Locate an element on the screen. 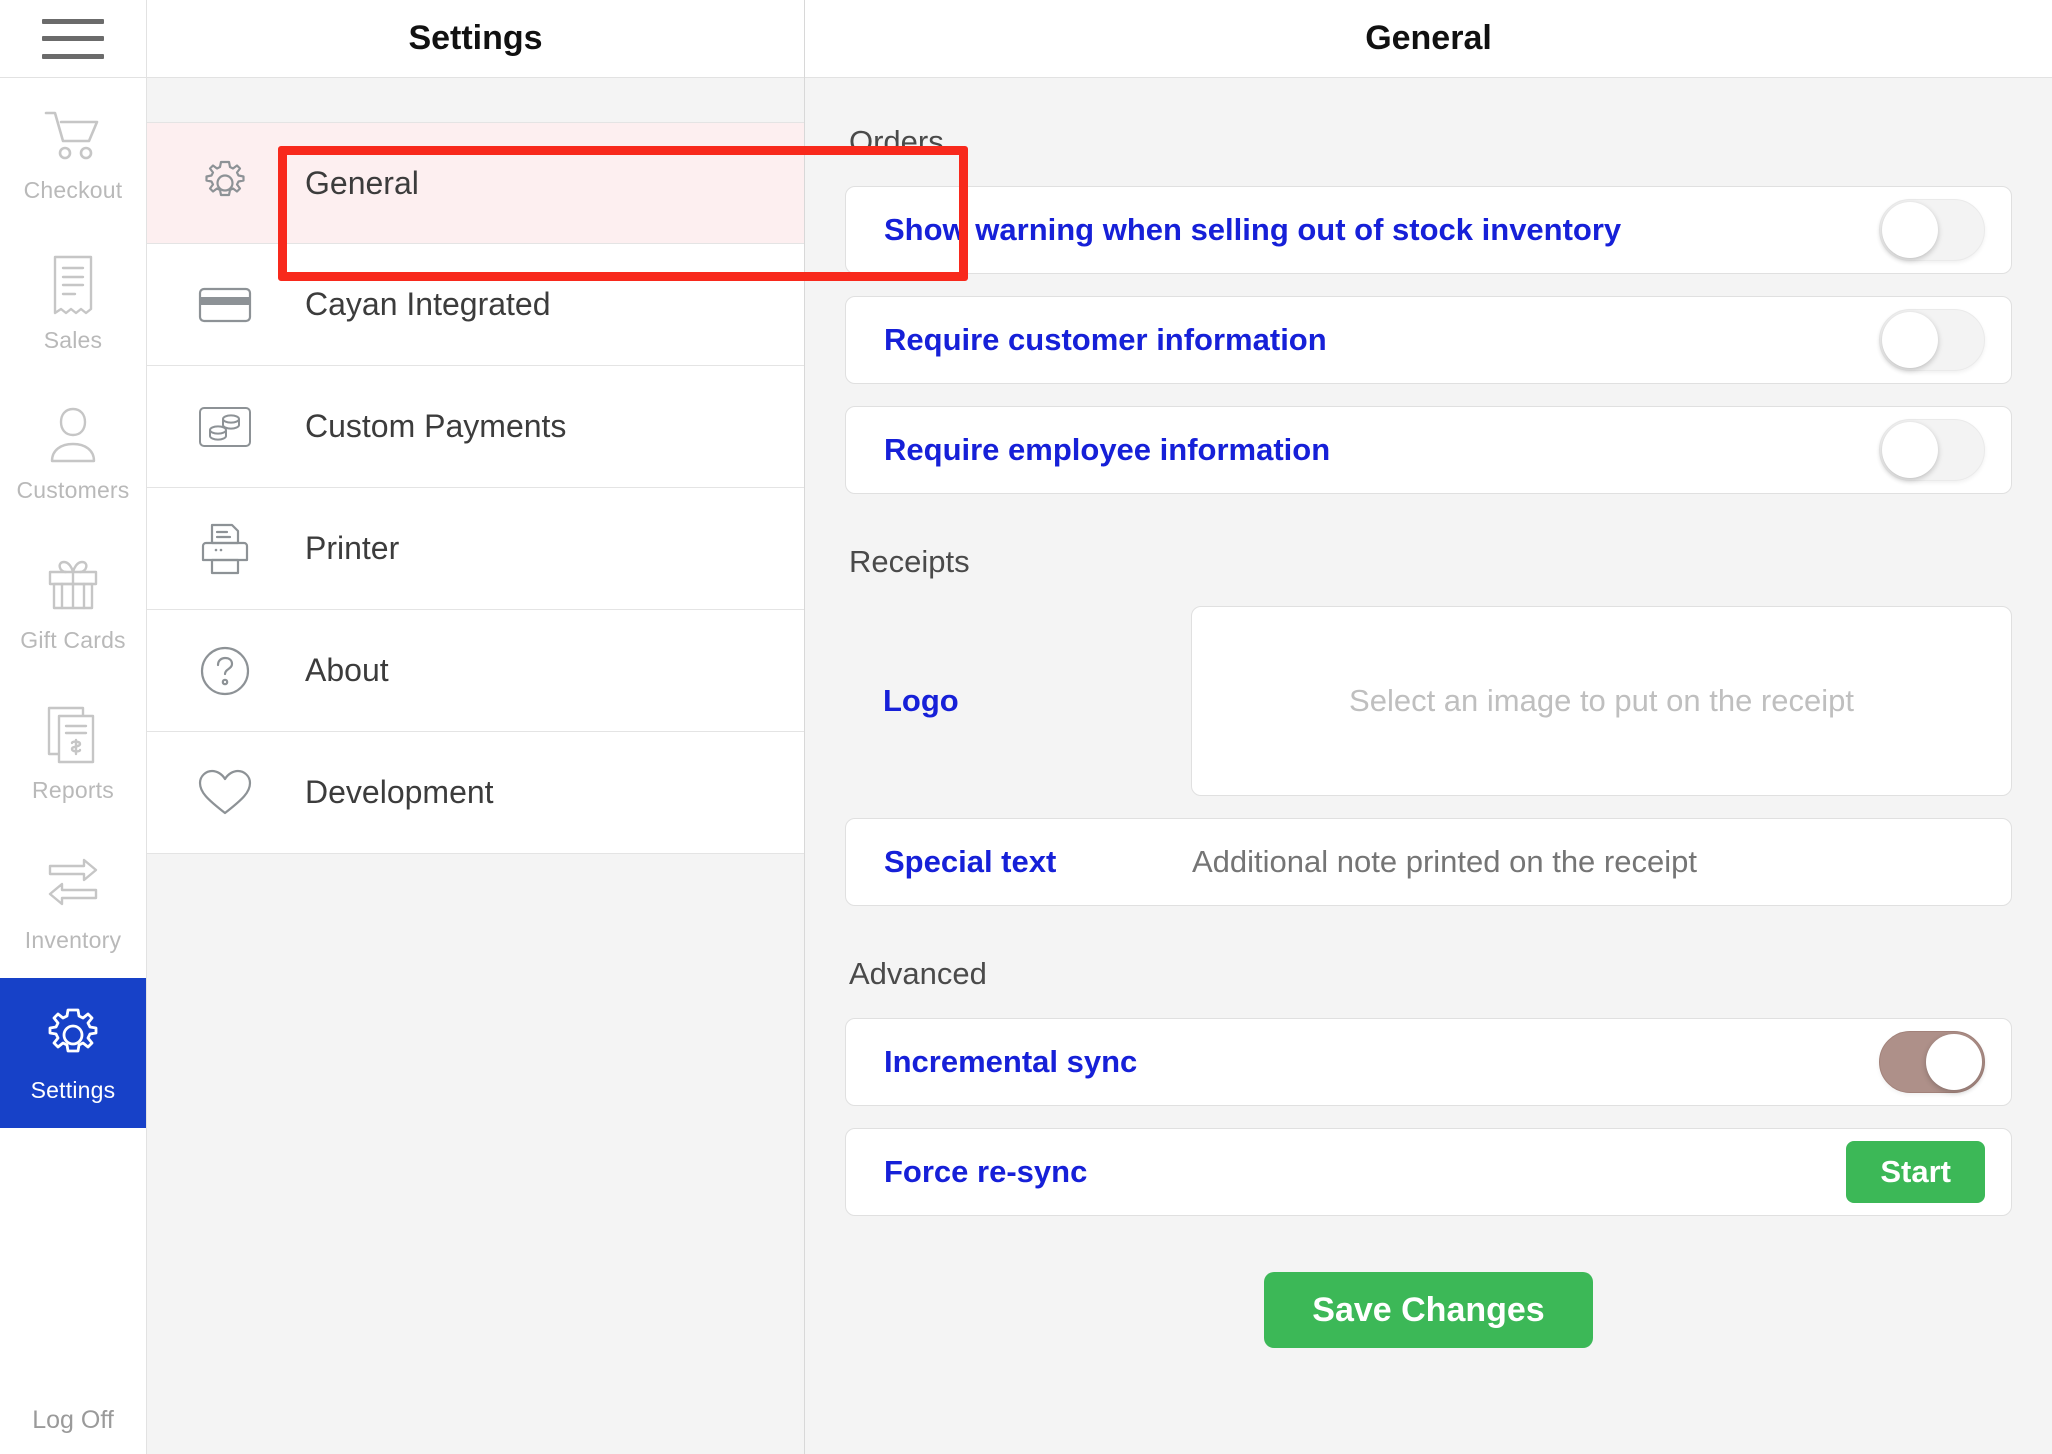 The image size is (2052, 1454). nav-item-reports: Reports is located at coordinates (73, 753).